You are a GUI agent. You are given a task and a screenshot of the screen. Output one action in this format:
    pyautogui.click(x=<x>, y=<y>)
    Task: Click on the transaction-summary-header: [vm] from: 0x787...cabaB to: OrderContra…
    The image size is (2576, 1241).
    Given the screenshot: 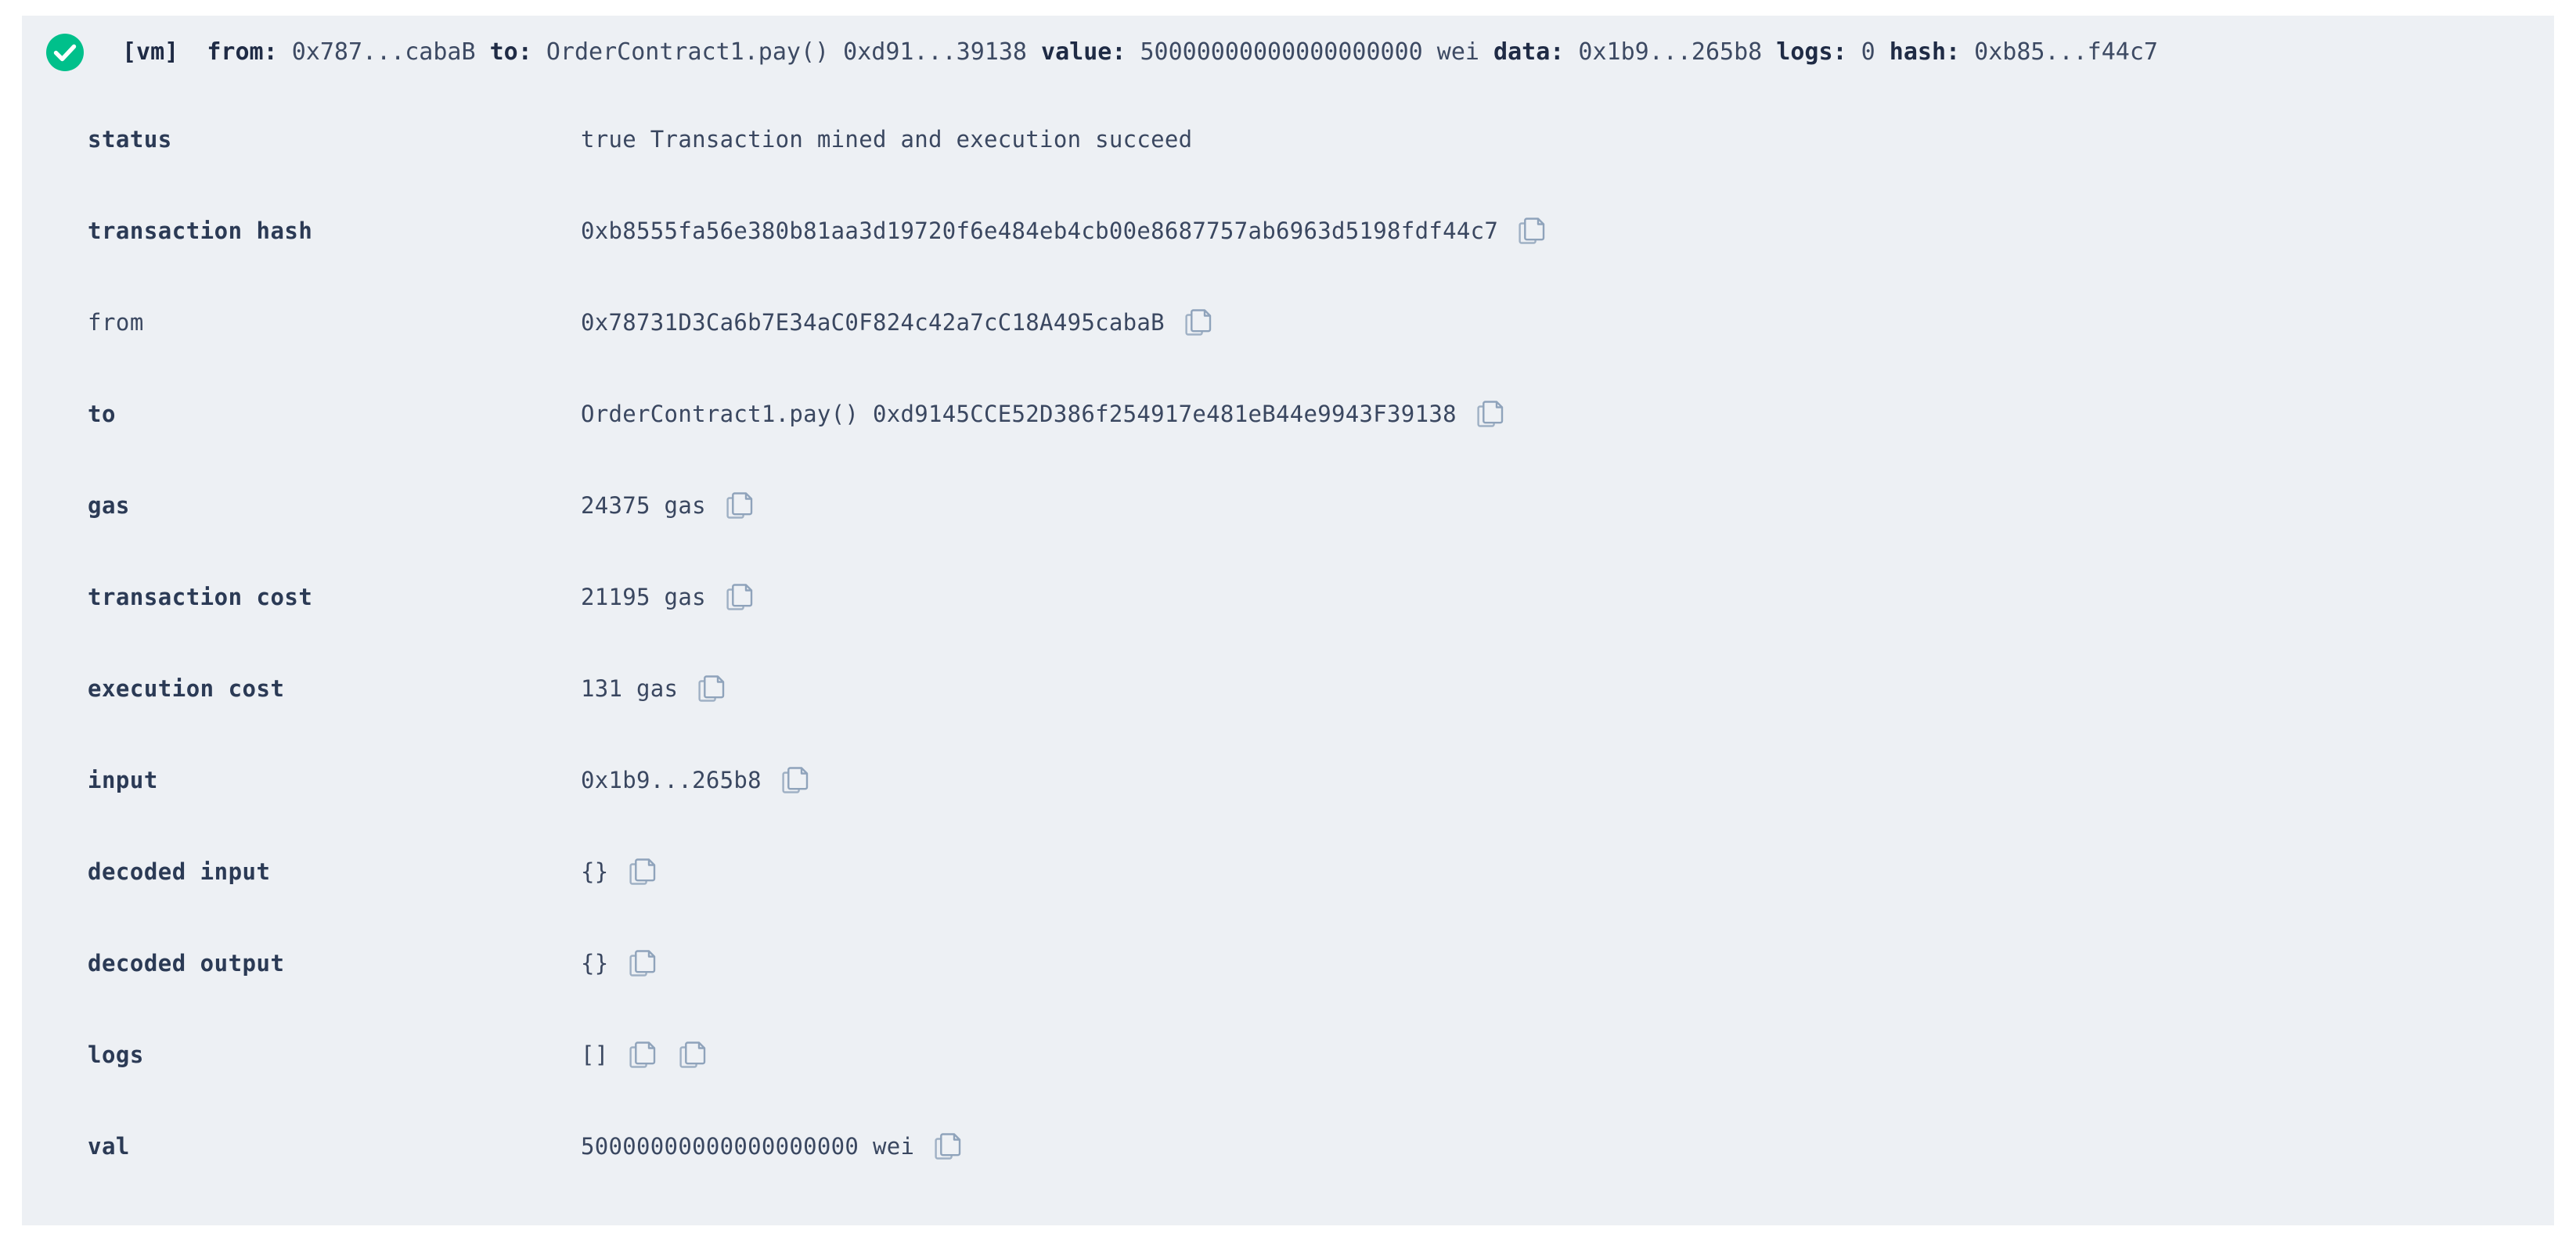 What is the action you would take?
    pyautogui.click(x=1288, y=52)
    